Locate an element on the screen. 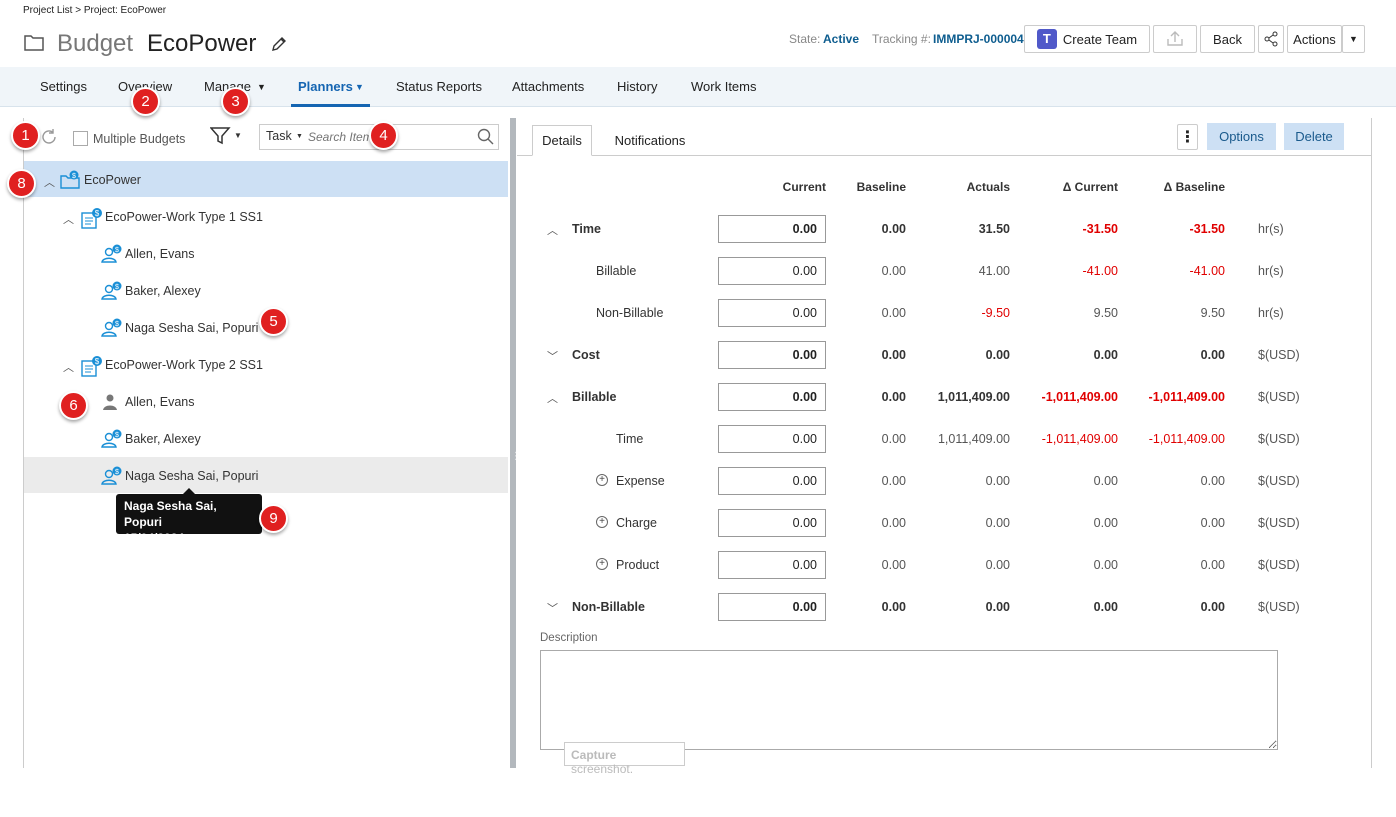  filter-caret-icon: ▼ is located at coordinates (238, 135).